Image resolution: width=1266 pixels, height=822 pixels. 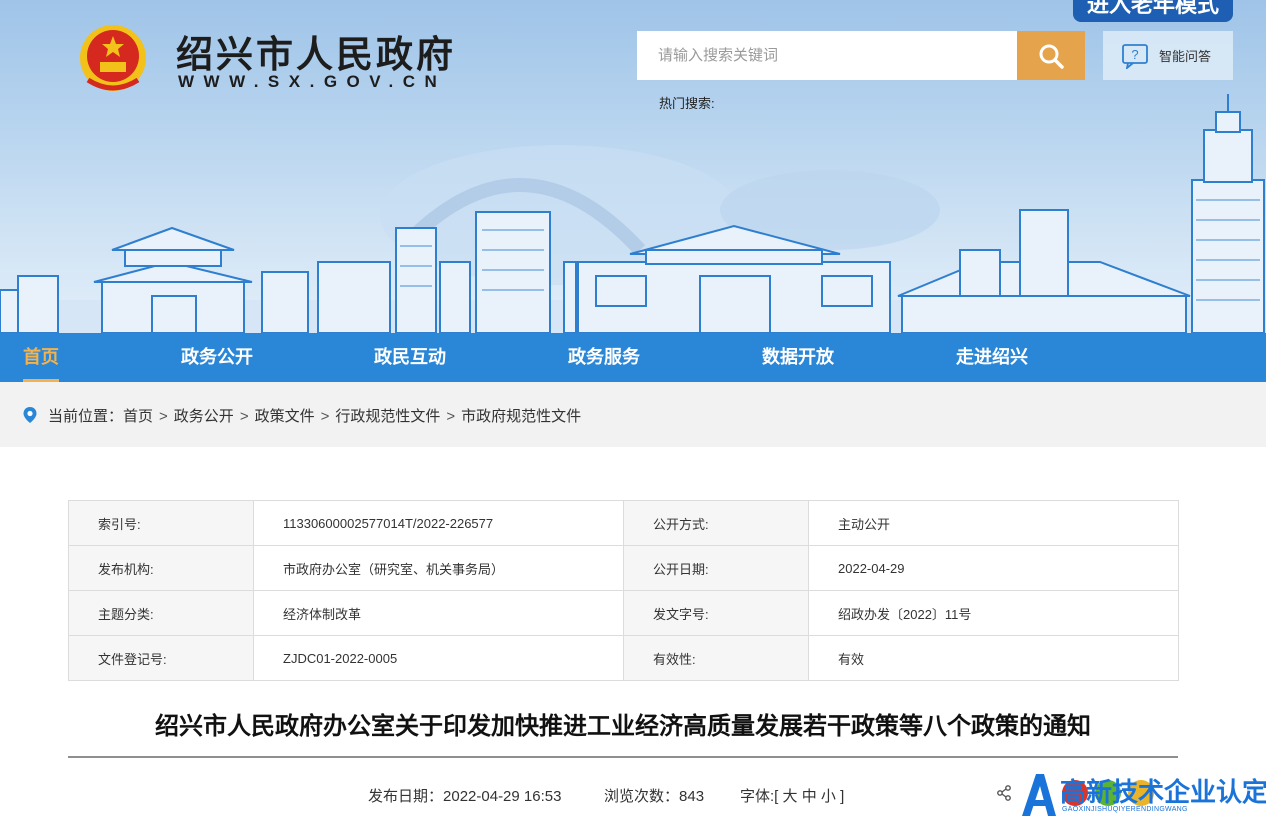 I want to click on info-value: 绍政办发〔2022〕11号, so click(x=993, y=613).